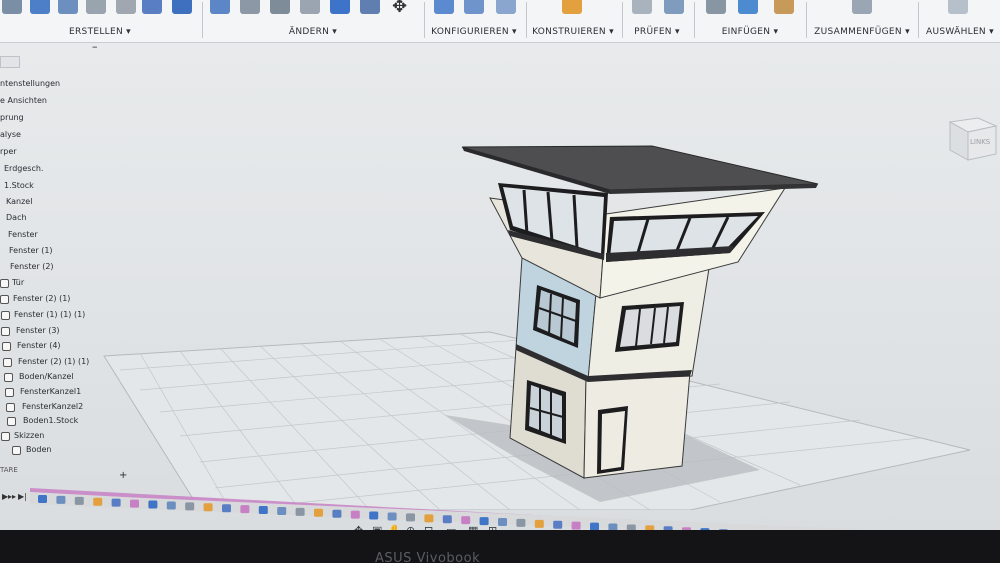  Describe the element at coordinates (182, 7) in the screenshot. I see `combine-icon` at that location.